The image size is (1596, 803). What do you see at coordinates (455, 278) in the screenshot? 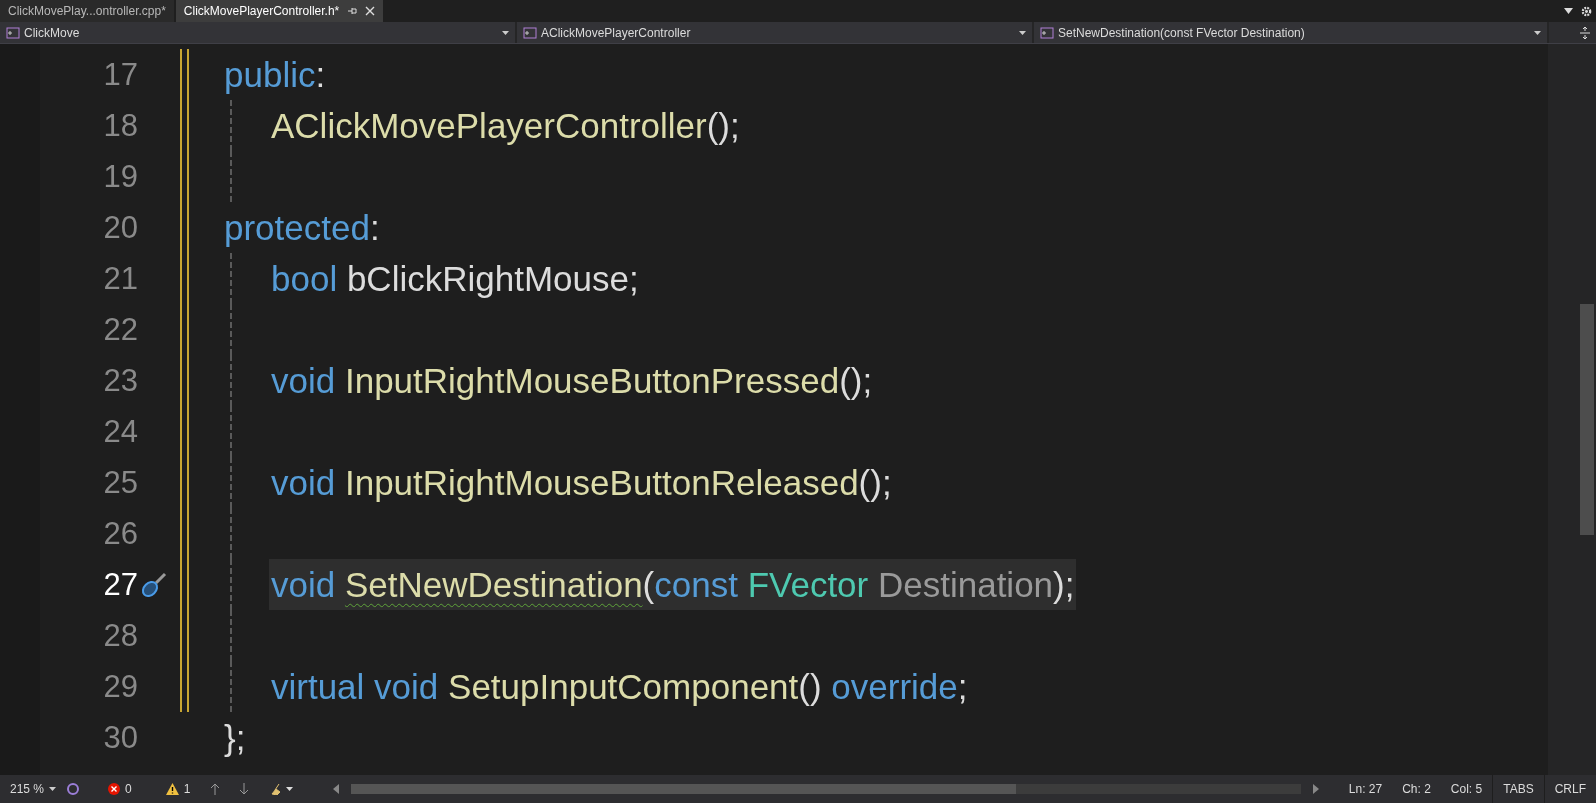
I see `code-line: bool bClickRightMouse;` at bounding box center [455, 278].